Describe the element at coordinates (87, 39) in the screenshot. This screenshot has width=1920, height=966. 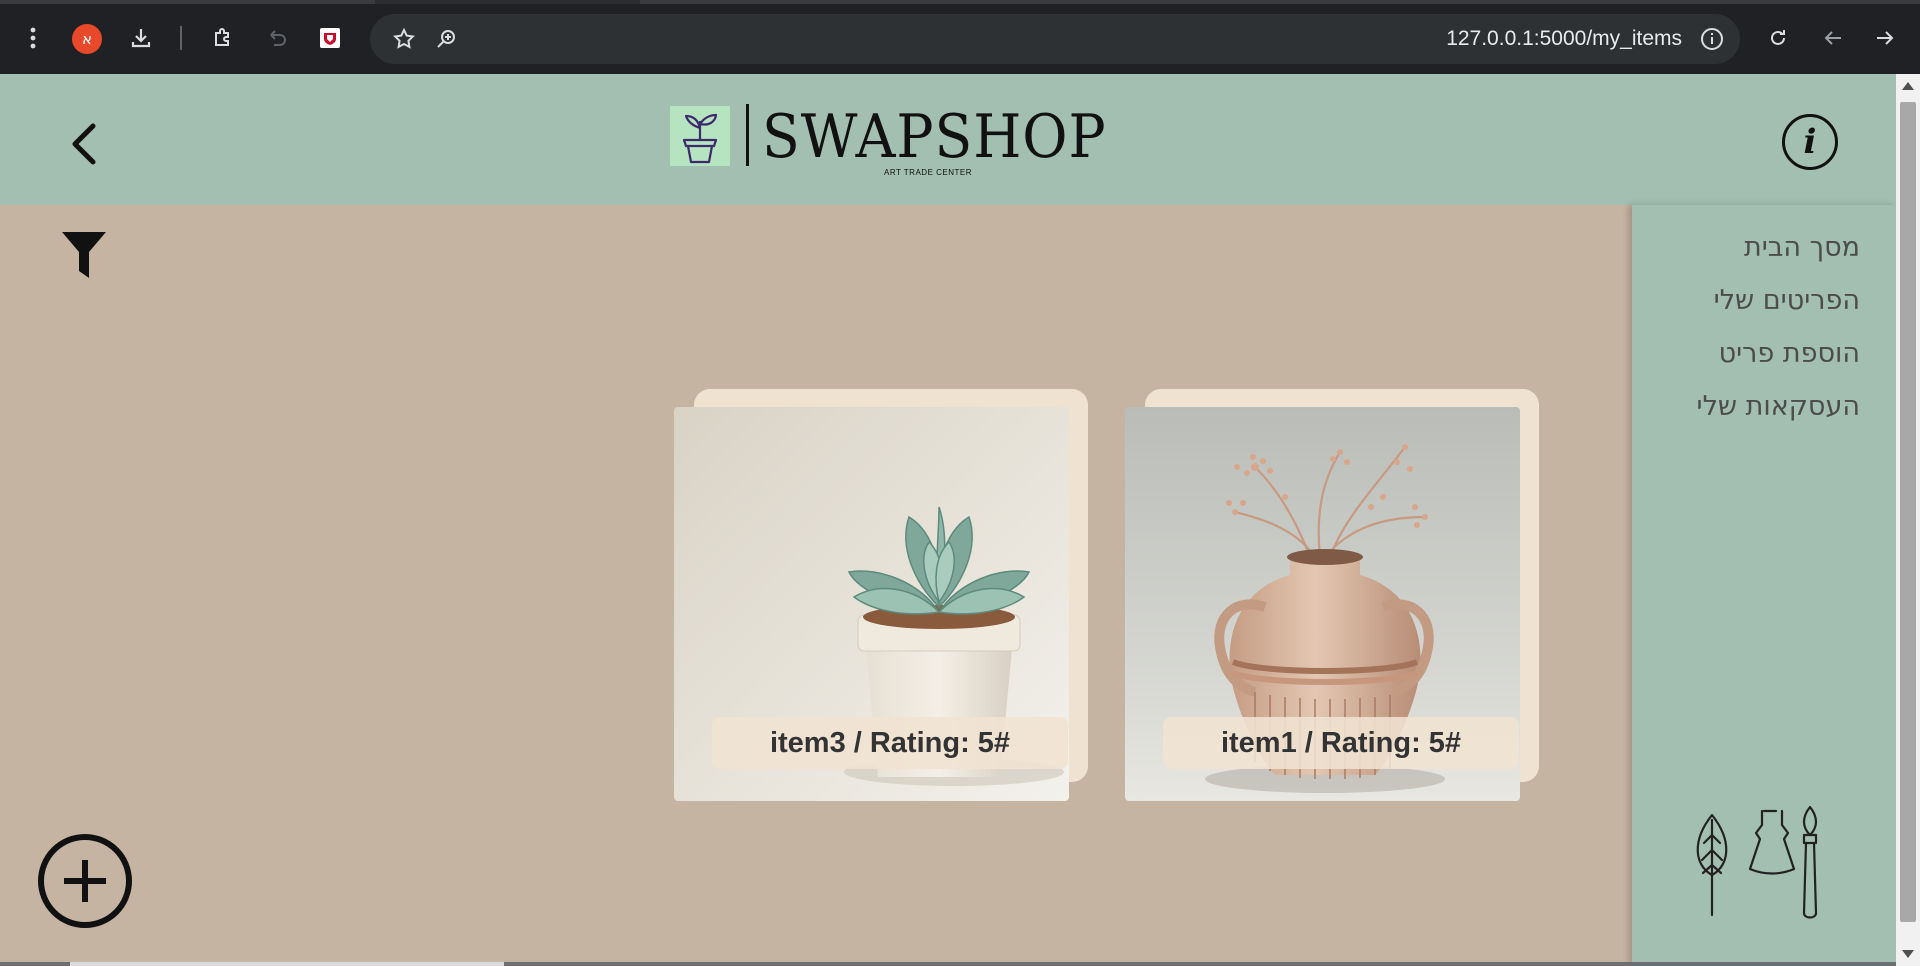
I see `profile-avatar: א` at that location.